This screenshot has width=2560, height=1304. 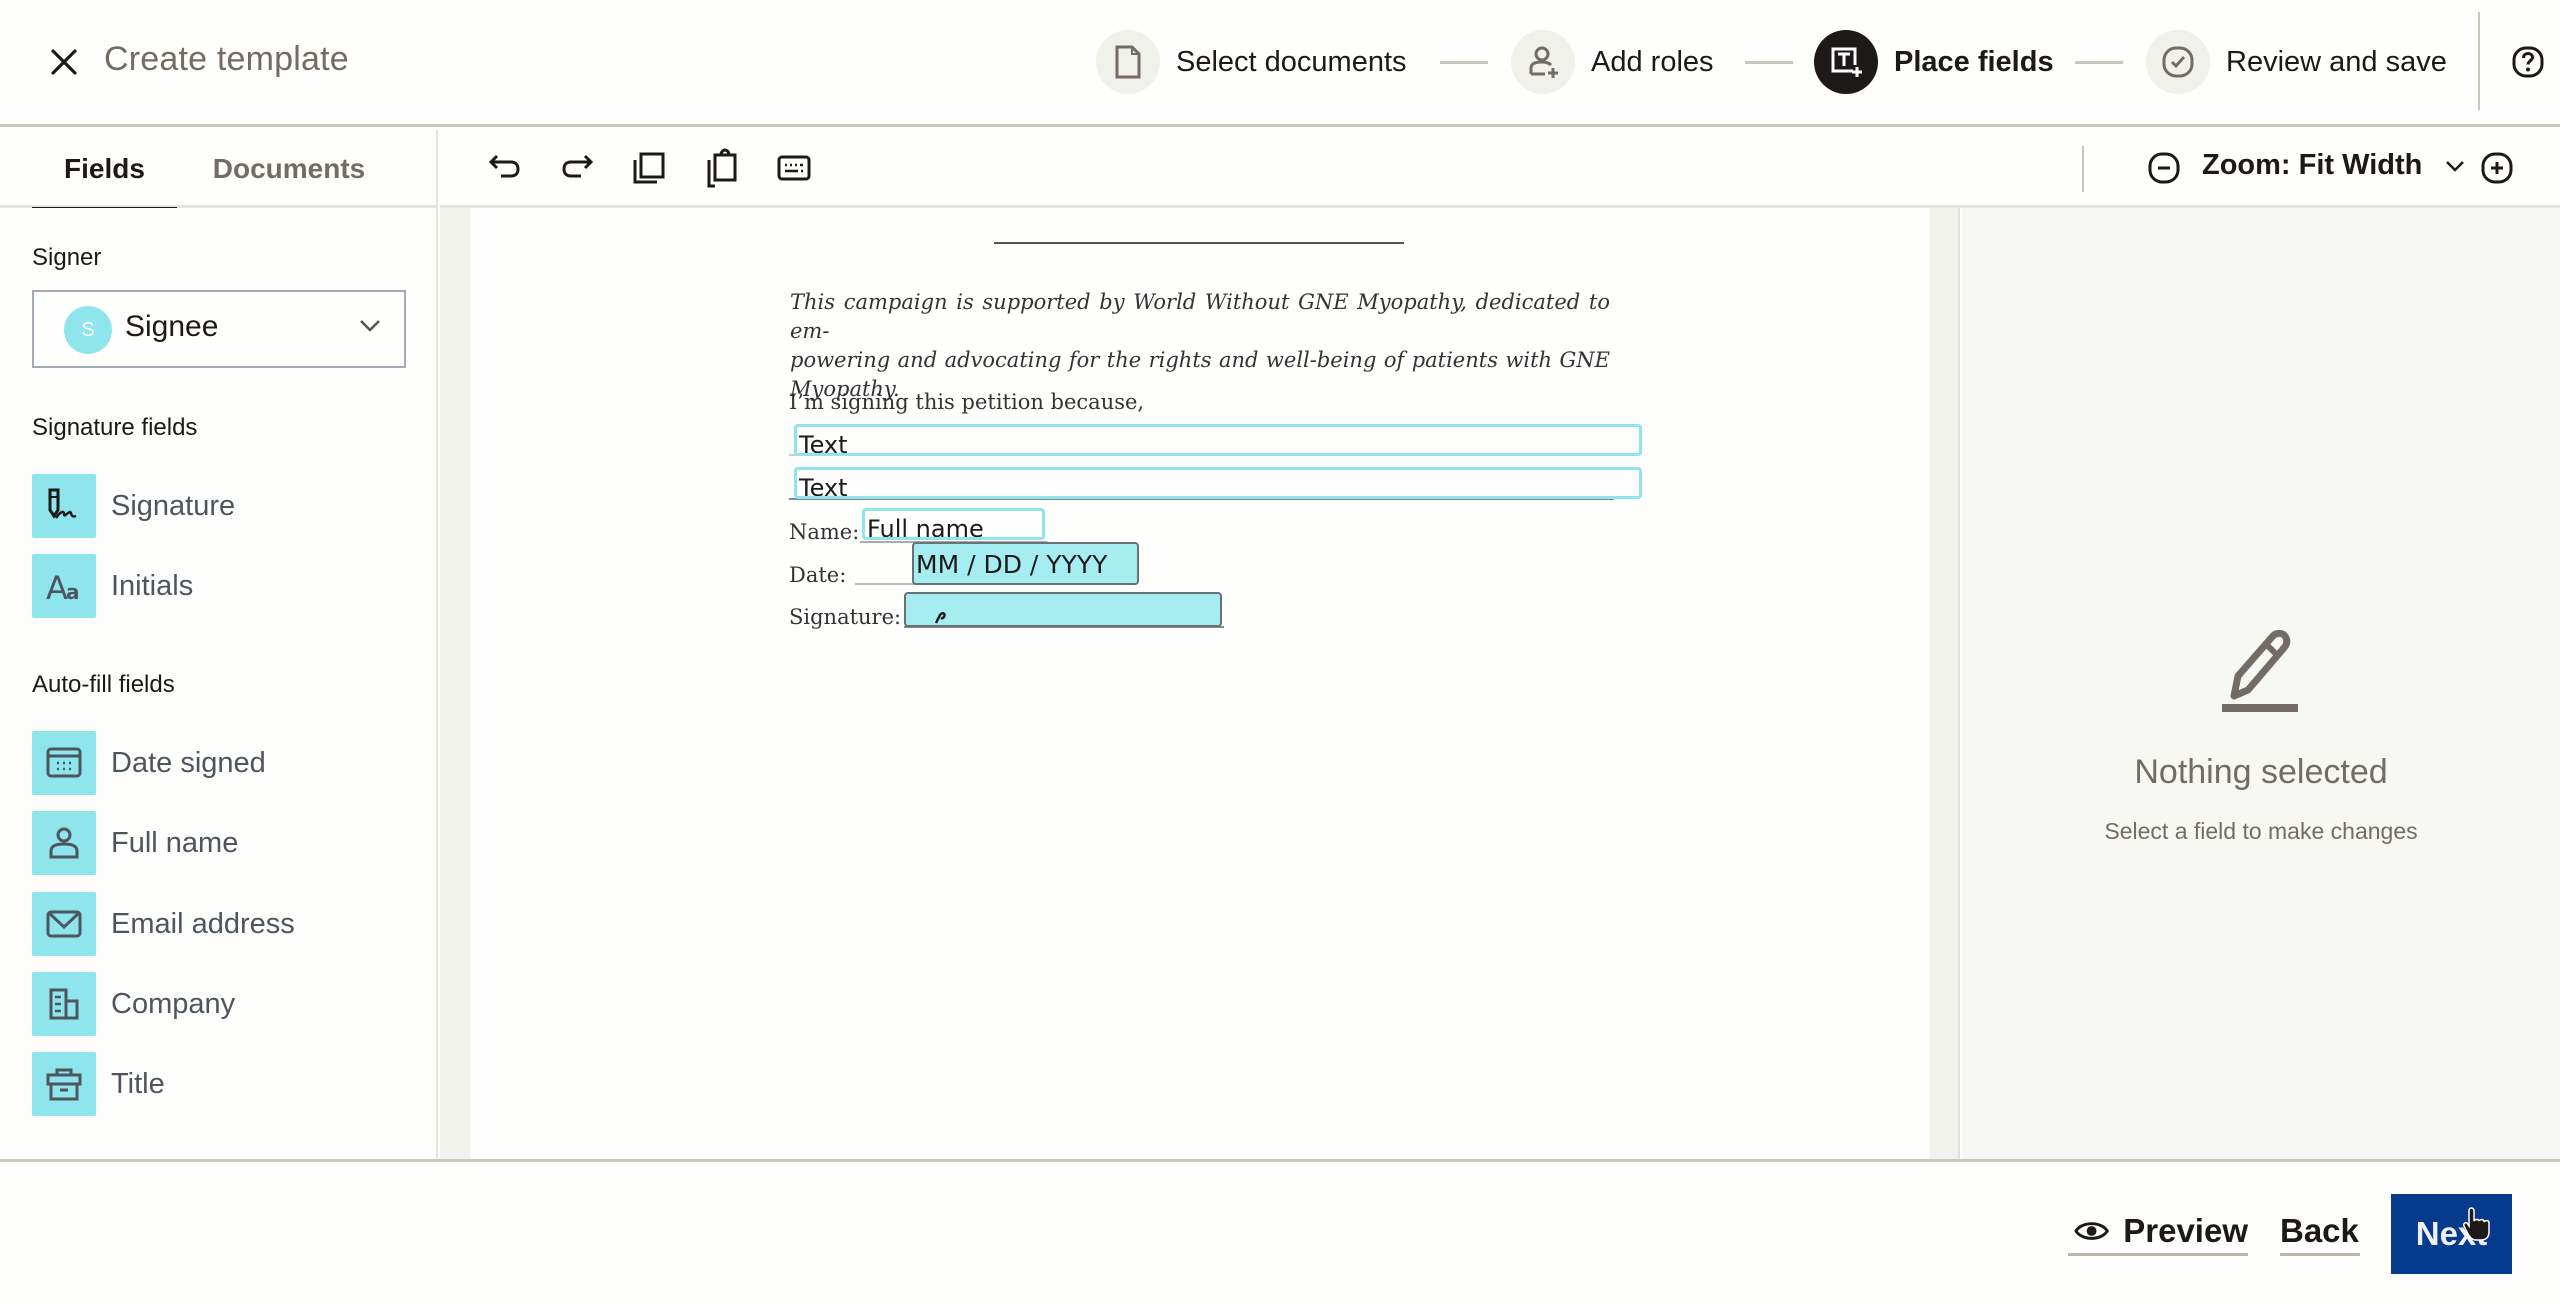 I want to click on name-label: Name:, so click(x=824, y=532).